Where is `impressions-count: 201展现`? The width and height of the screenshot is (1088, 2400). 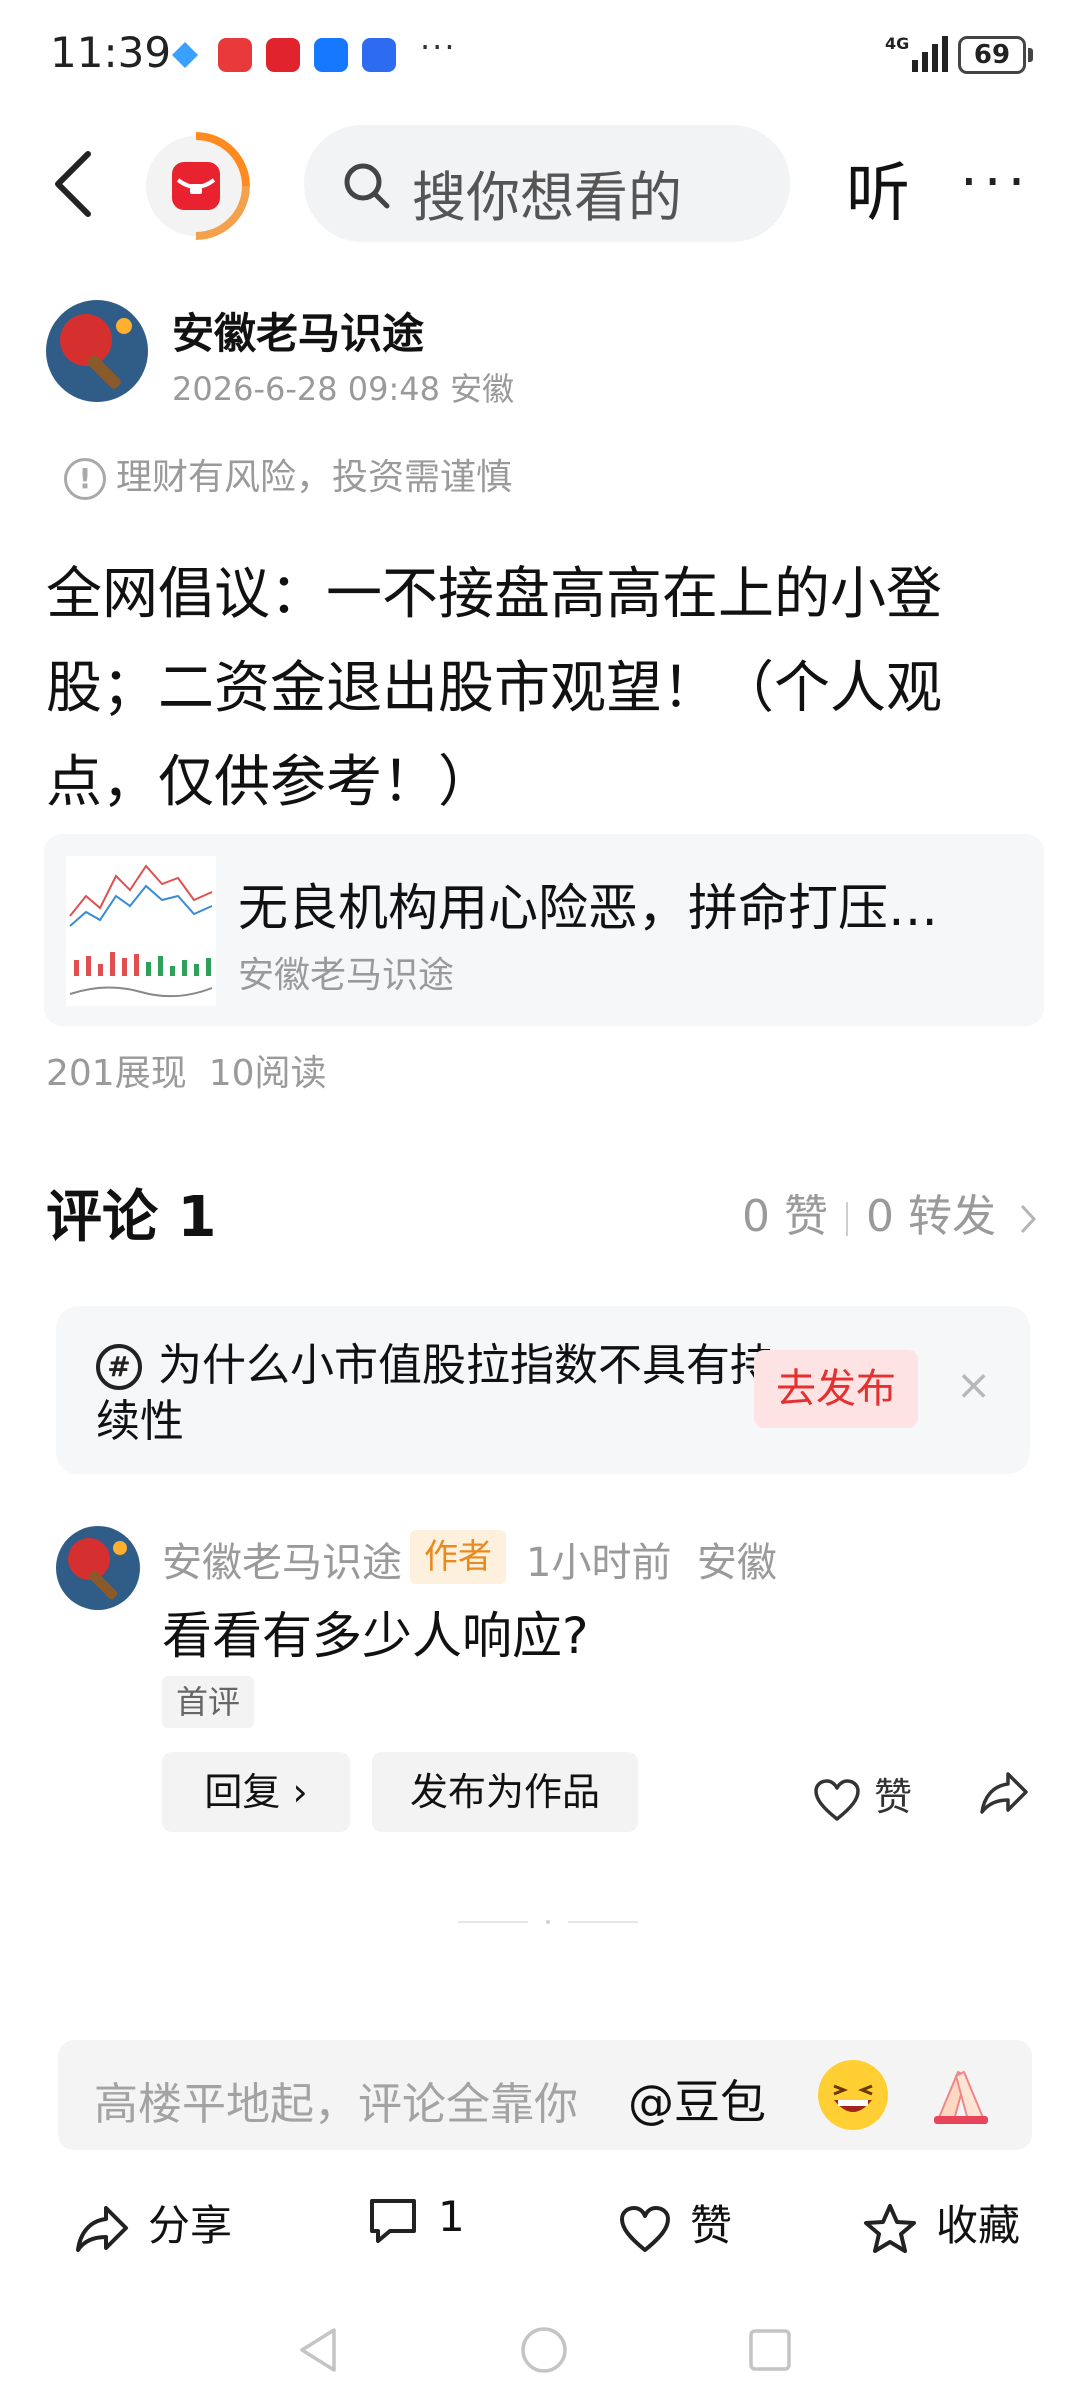 impressions-count: 201展现 is located at coordinates (116, 1073).